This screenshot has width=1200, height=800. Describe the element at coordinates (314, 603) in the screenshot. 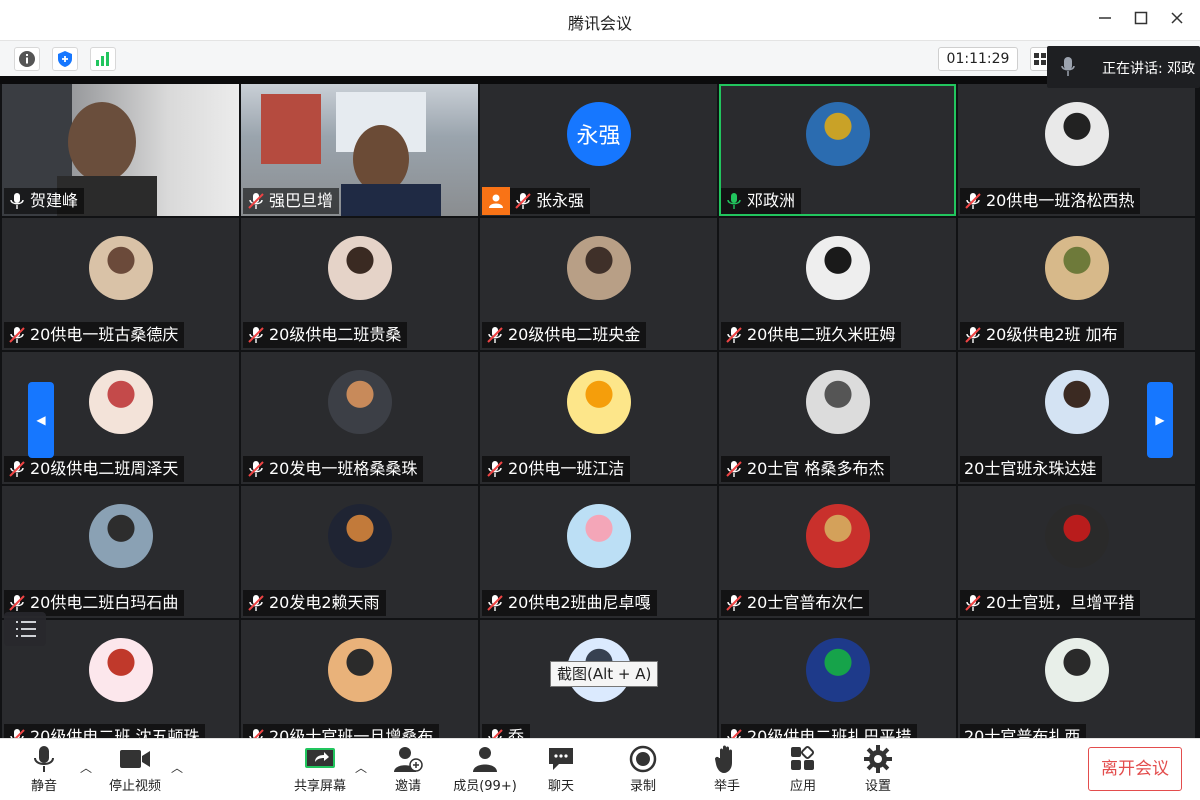

I see `participant-name-tag: 20发电2赖天雨` at that location.